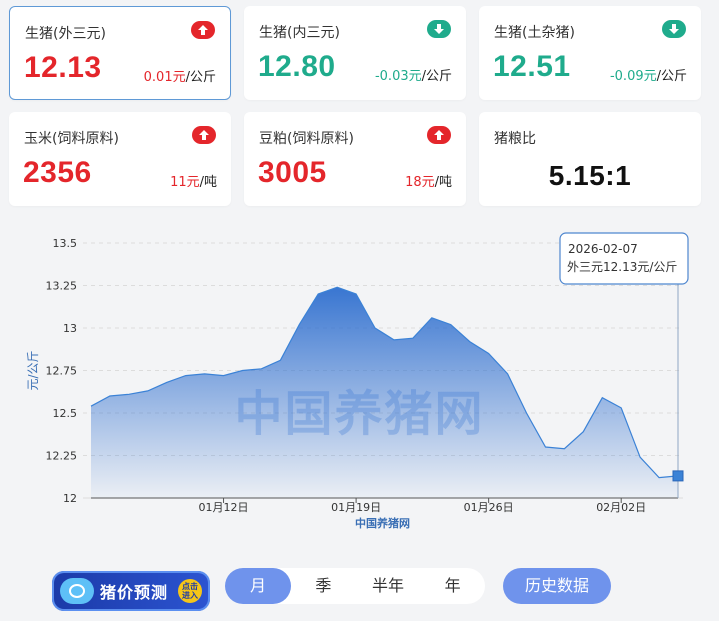 This screenshot has width=719, height=621. What do you see at coordinates (534, 33) in the screenshot?
I see `card-name: 生猪(土杂猪)` at bounding box center [534, 33].